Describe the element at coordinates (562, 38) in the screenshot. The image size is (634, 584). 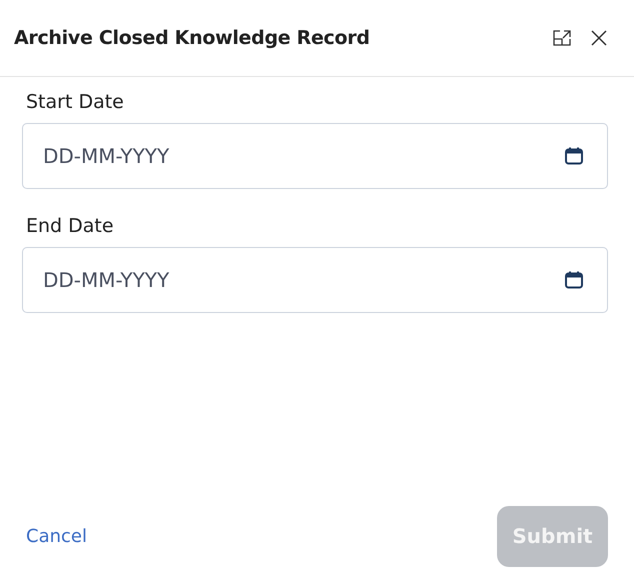
I see `pop-out-icon` at that location.